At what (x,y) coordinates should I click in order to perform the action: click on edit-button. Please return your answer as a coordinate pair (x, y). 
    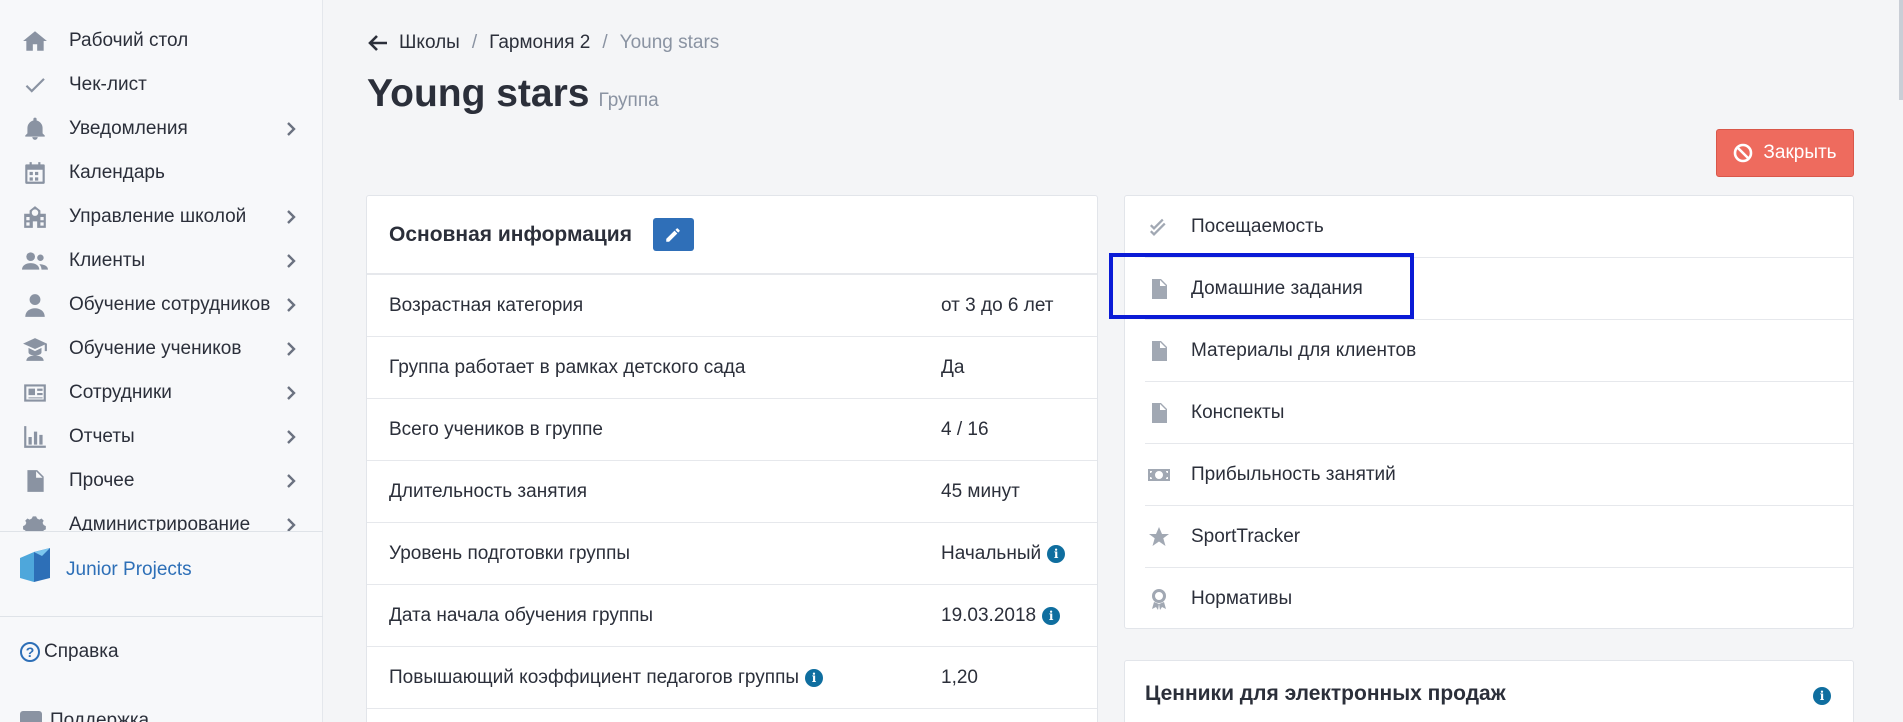
    Looking at the image, I should click on (673, 234).